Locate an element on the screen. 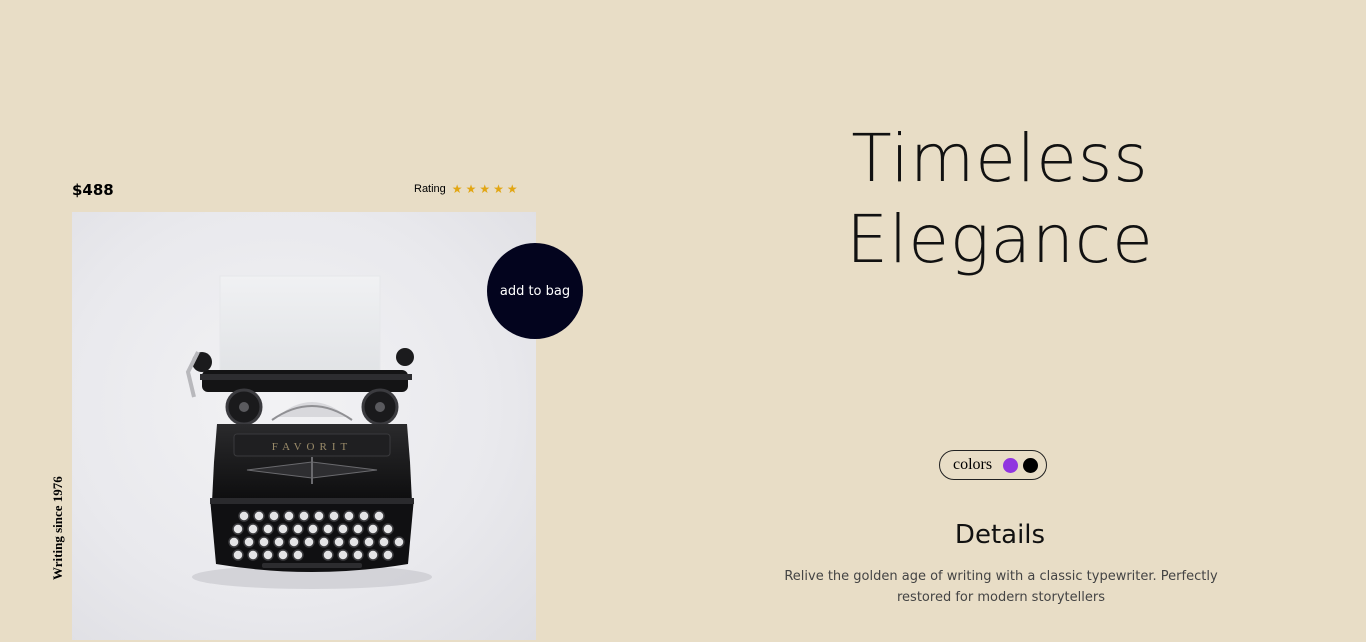 The width and height of the screenshot is (1366, 642). details-heading: Details is located at coordinates (1000, 535).